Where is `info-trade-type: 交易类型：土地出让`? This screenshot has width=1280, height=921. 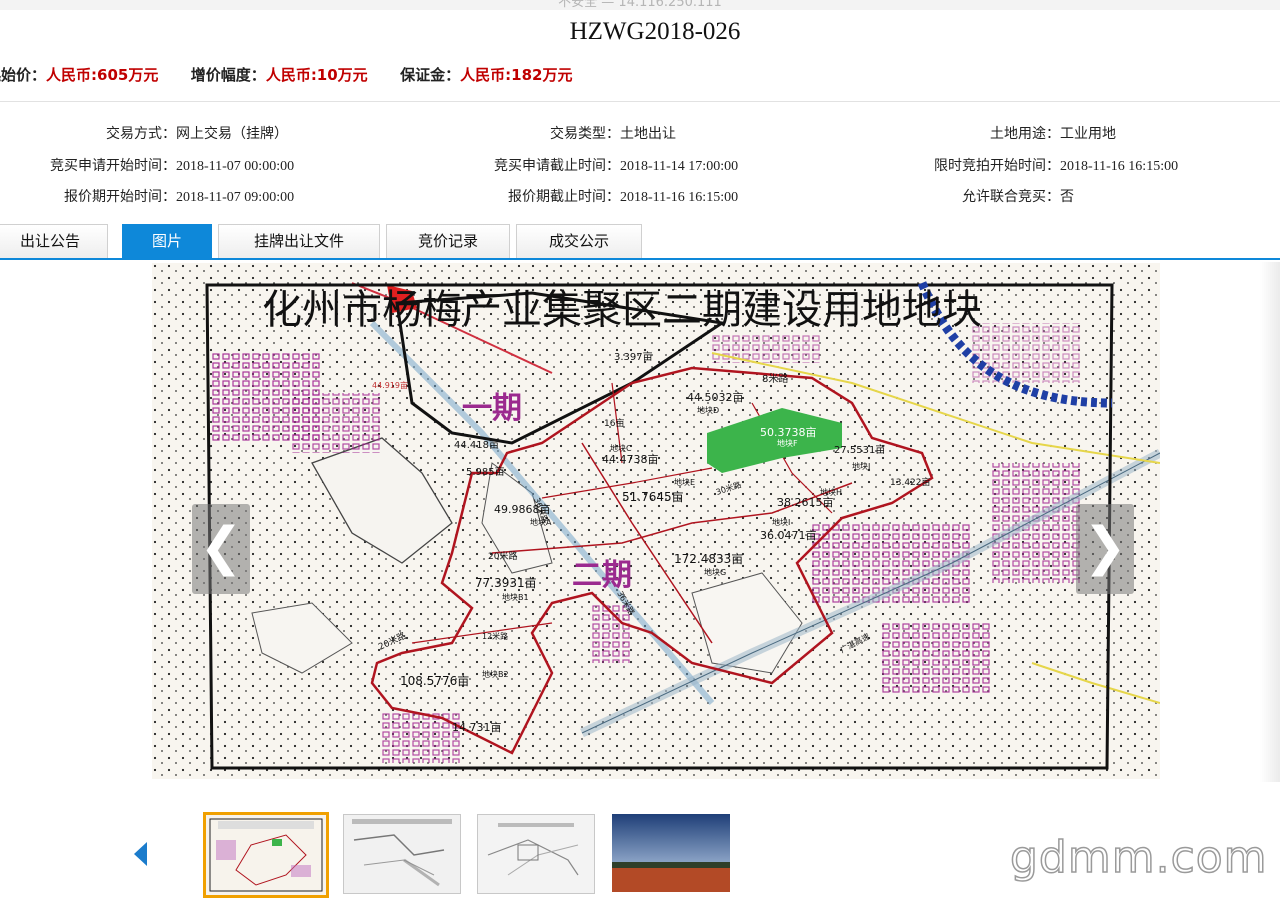 info-trade-type: 交易类型：土地出让 is located at coordinates (558, 133).